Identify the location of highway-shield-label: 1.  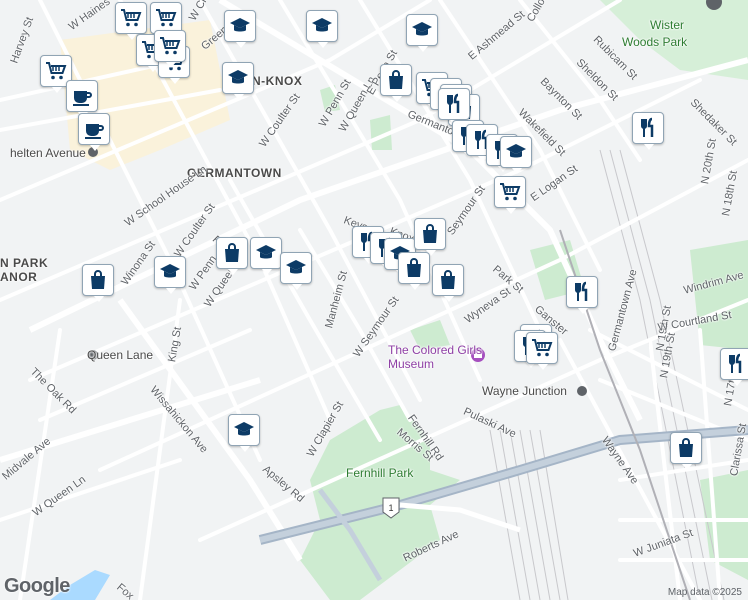
(390, 508).